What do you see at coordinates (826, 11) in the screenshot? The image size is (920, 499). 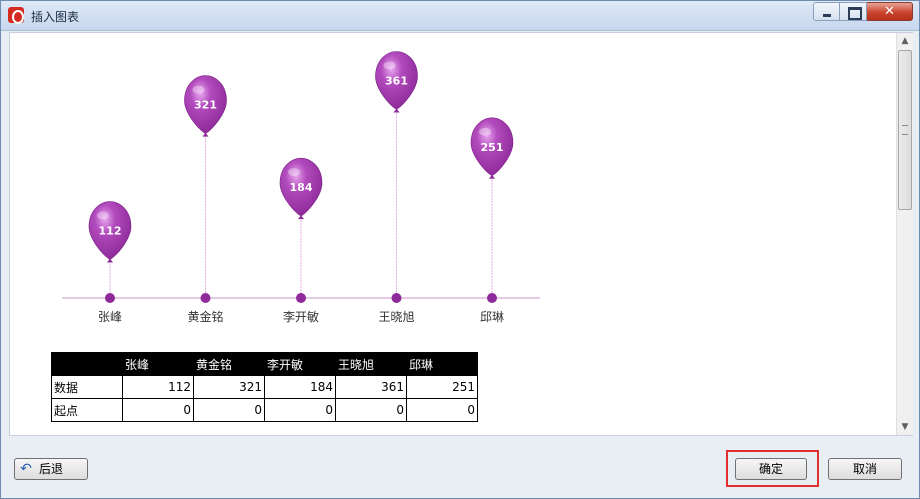 I see `minimize-button` at bounding box center [826, 11].